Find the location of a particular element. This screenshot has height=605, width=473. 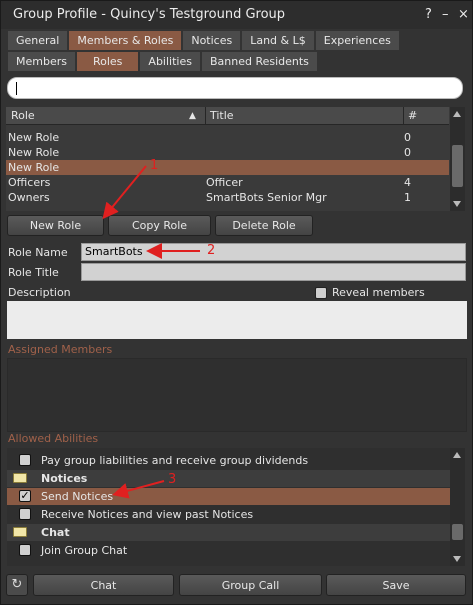

list-item-selected: ✓ Send Notices is located at coordinates (228, 496).